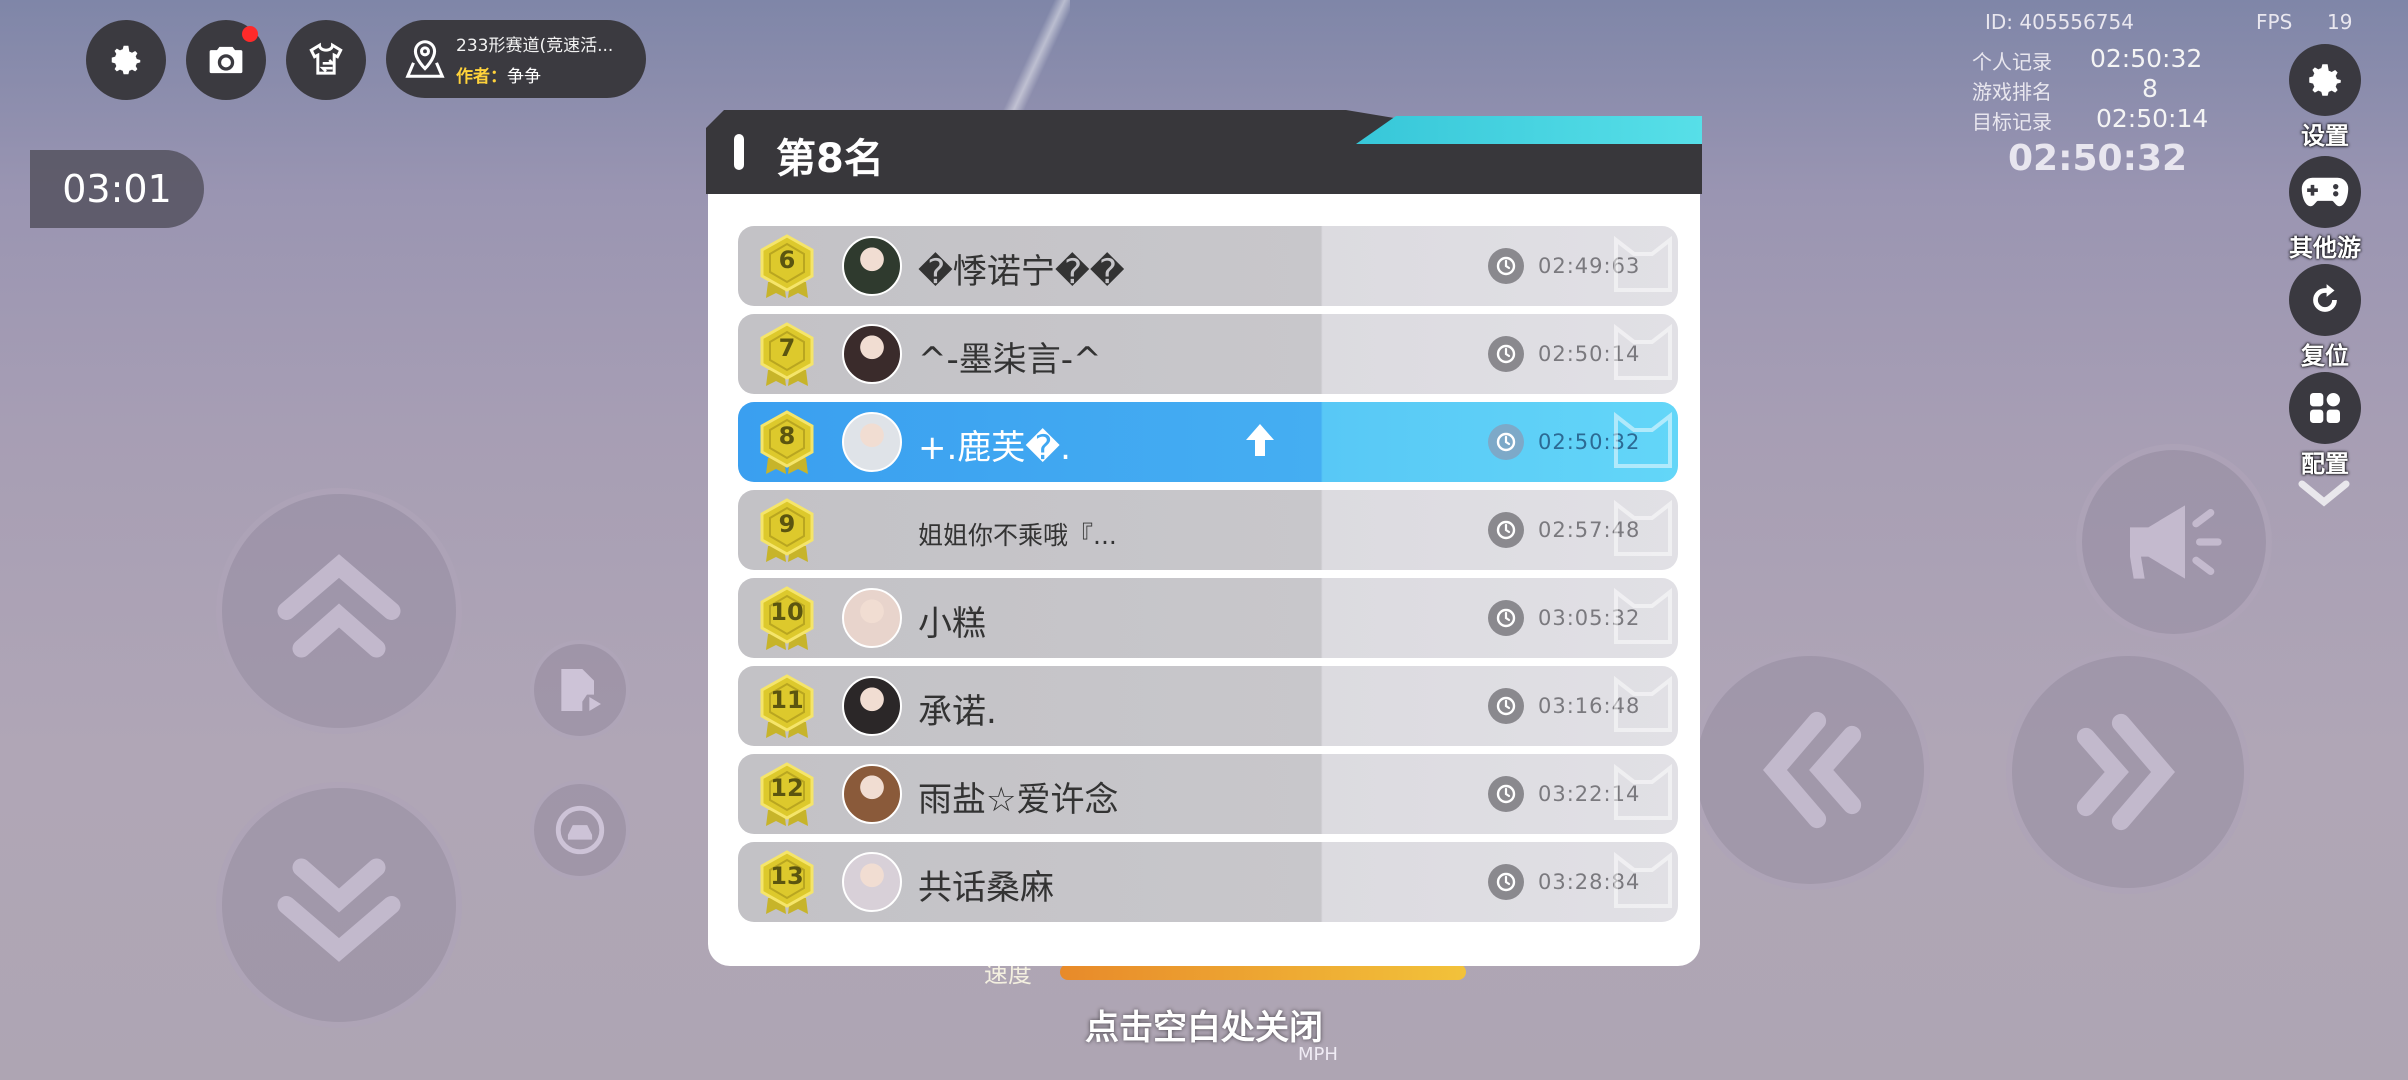  I want to click on leaderboard-row: 7 ^-墨柒言-^ 02:50:14, so click(1208, 354).